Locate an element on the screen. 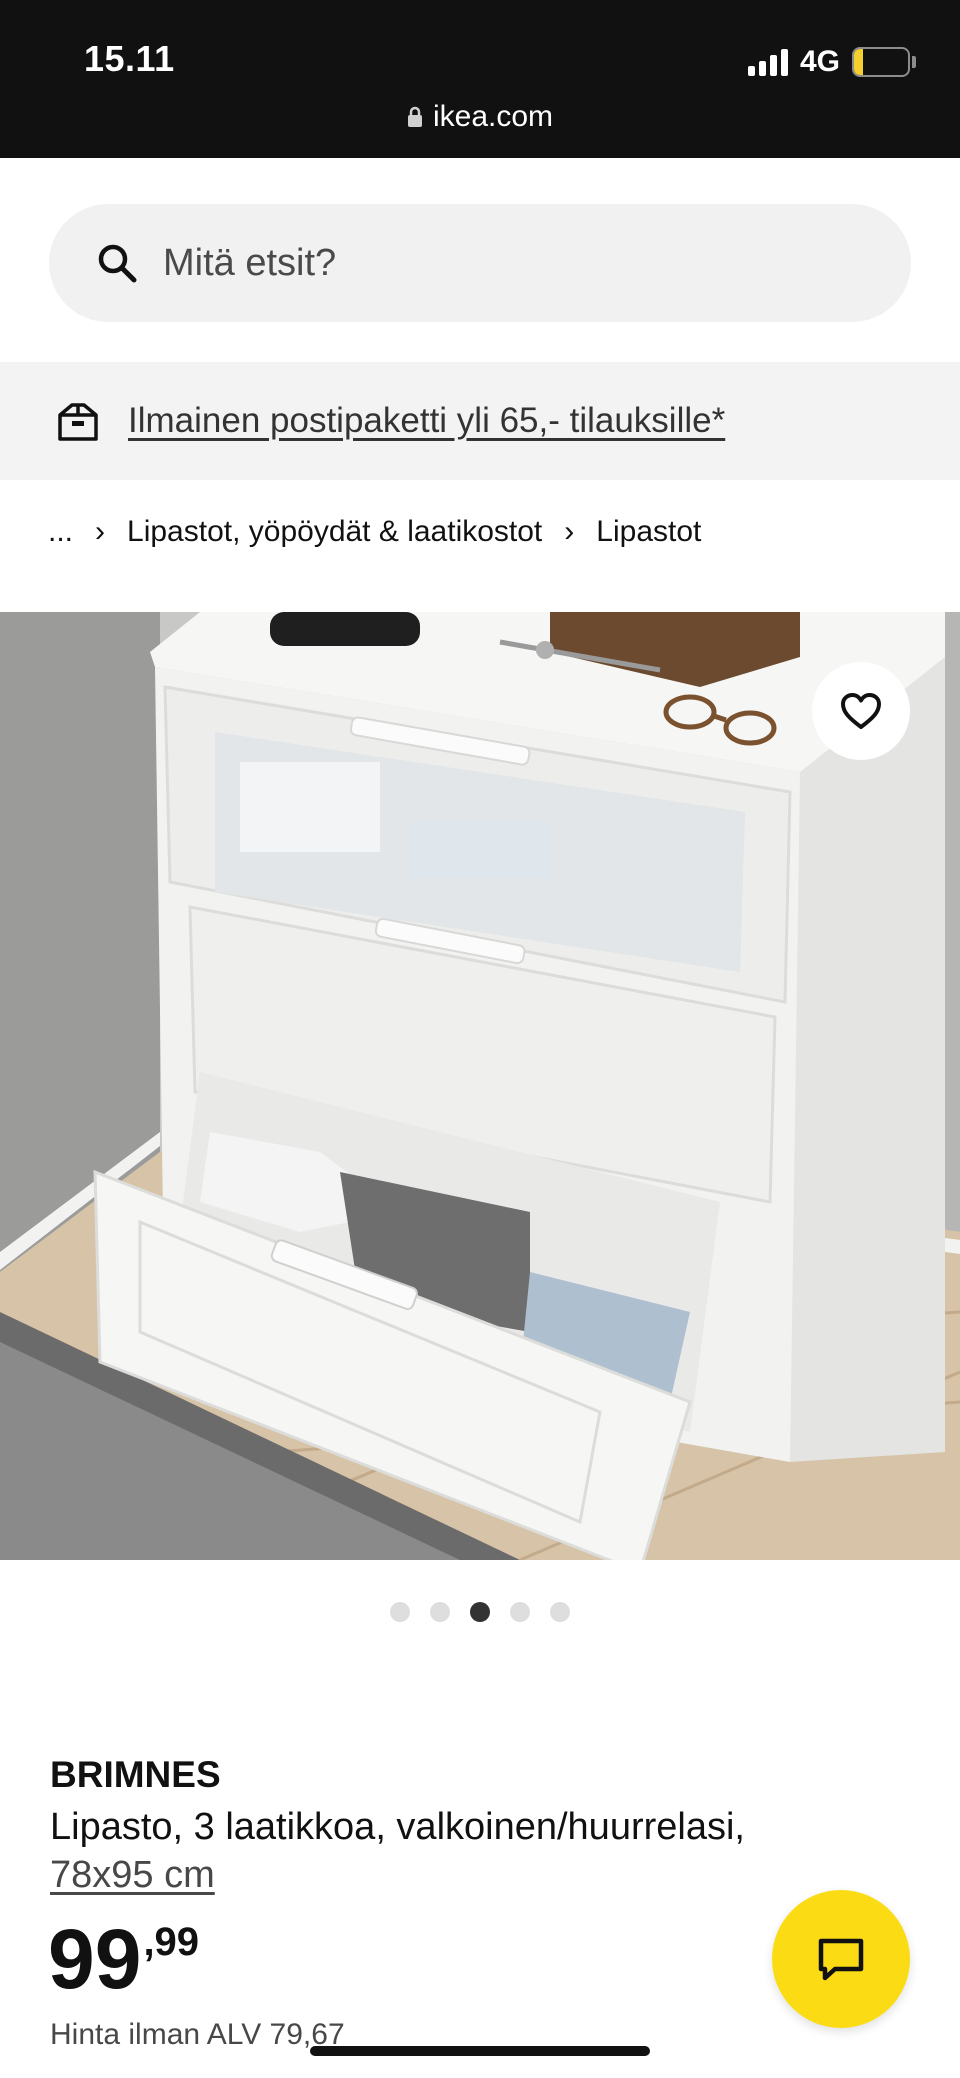 The width and height of the screenshot is (960, 2078). price-decimal: ,99 is located at coordinates (171, 1942).